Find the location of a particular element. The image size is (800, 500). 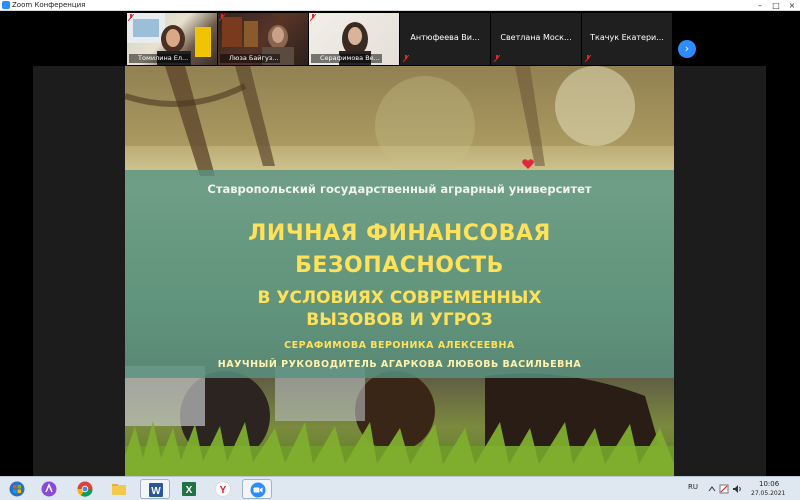

svg-text: W is located at coordinates (156, 491).